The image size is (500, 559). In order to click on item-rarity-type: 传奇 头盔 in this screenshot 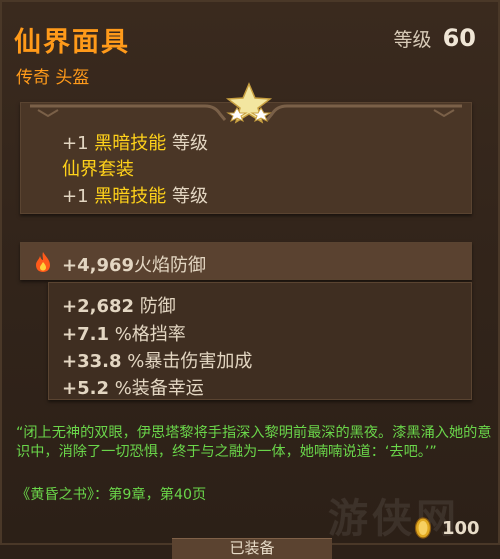, I will do `click(53, 78)`.